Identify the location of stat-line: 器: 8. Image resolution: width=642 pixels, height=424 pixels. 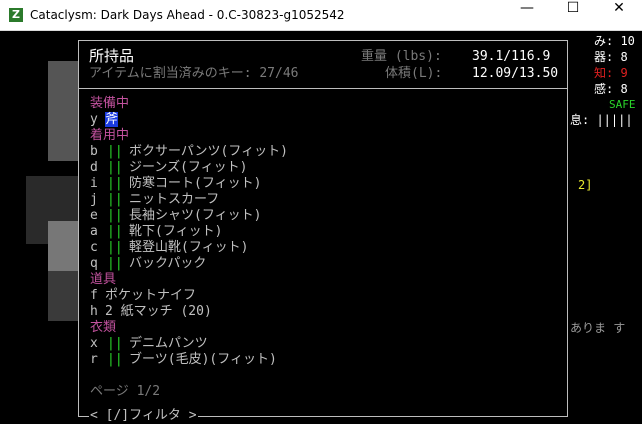
(611, 57).